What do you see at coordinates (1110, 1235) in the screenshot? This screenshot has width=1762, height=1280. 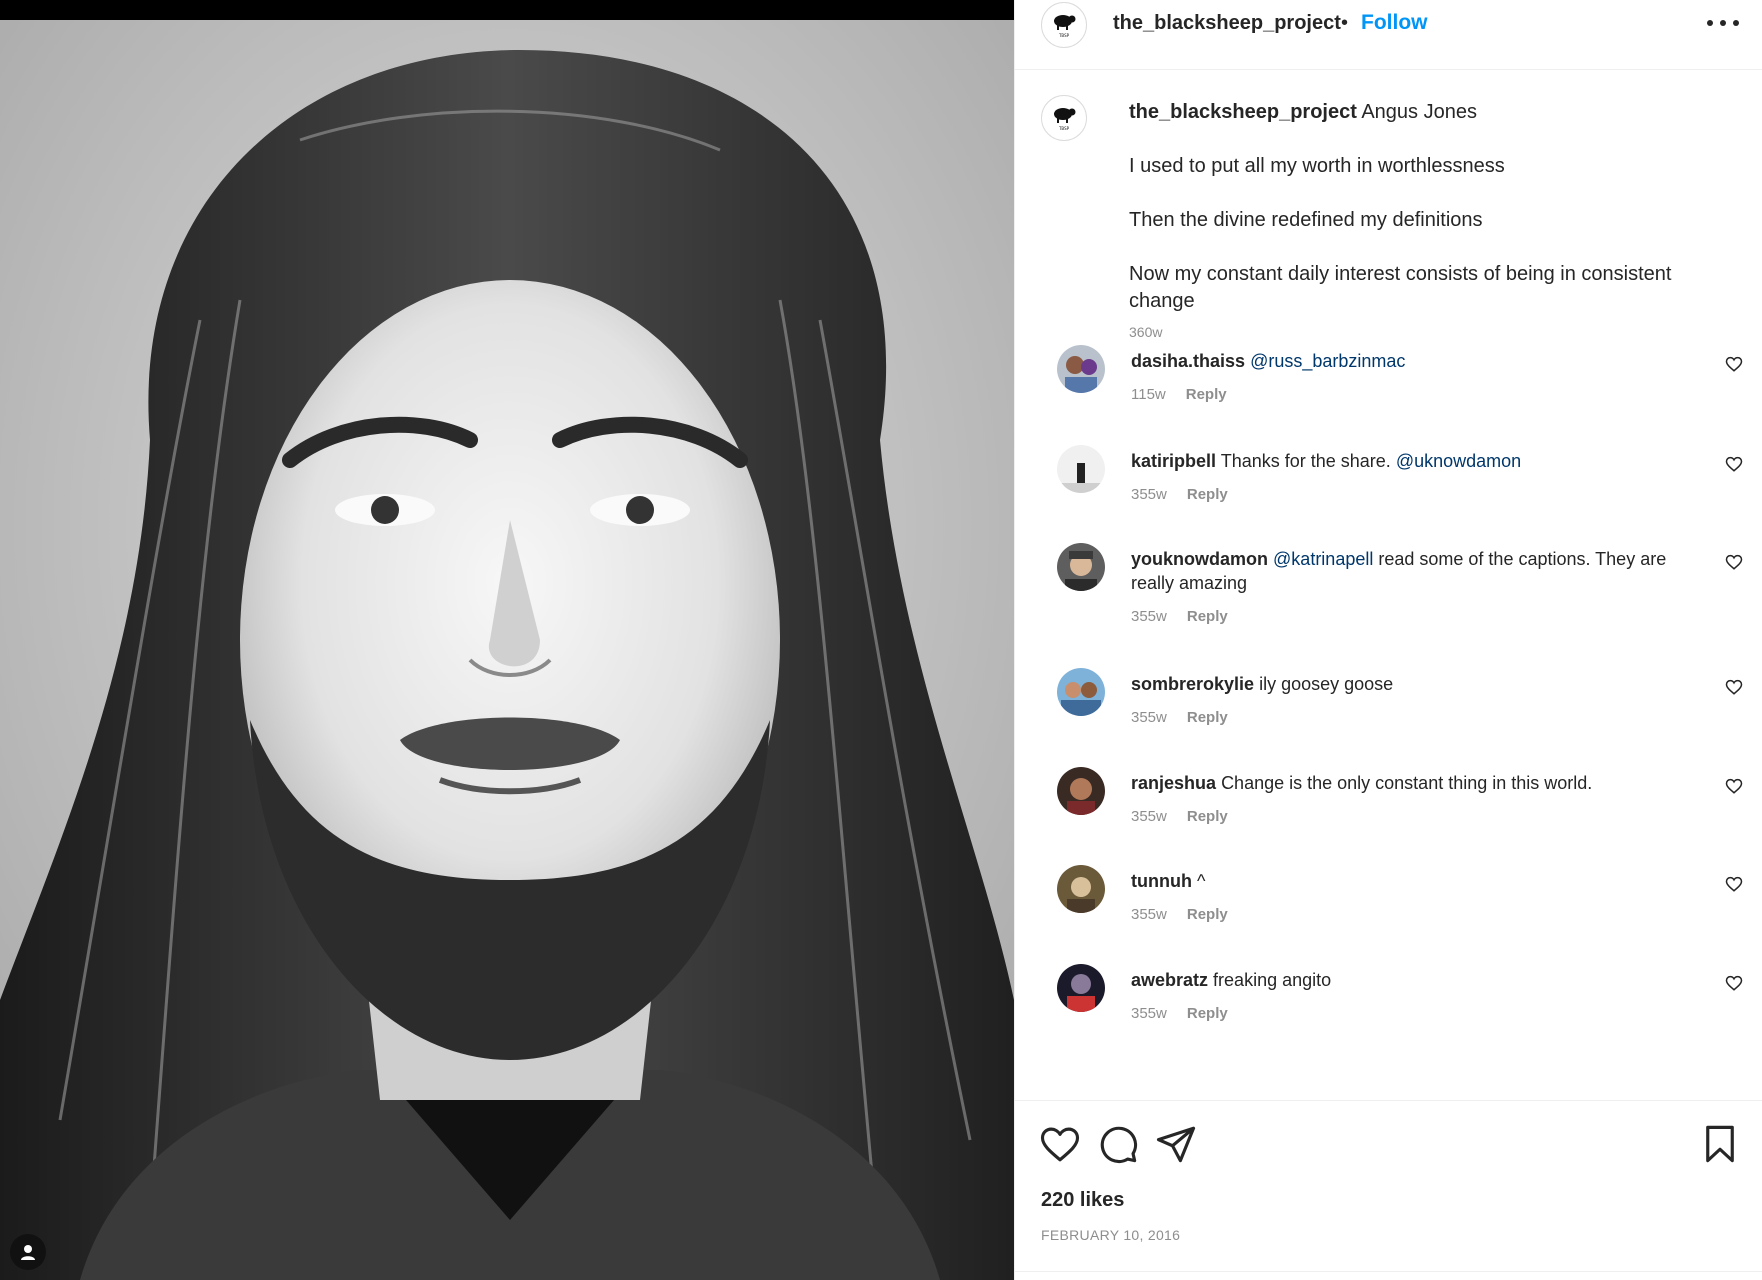 I see `post-date: FEBRUARY 10, 2016` at bounding box center [1110, 1235].